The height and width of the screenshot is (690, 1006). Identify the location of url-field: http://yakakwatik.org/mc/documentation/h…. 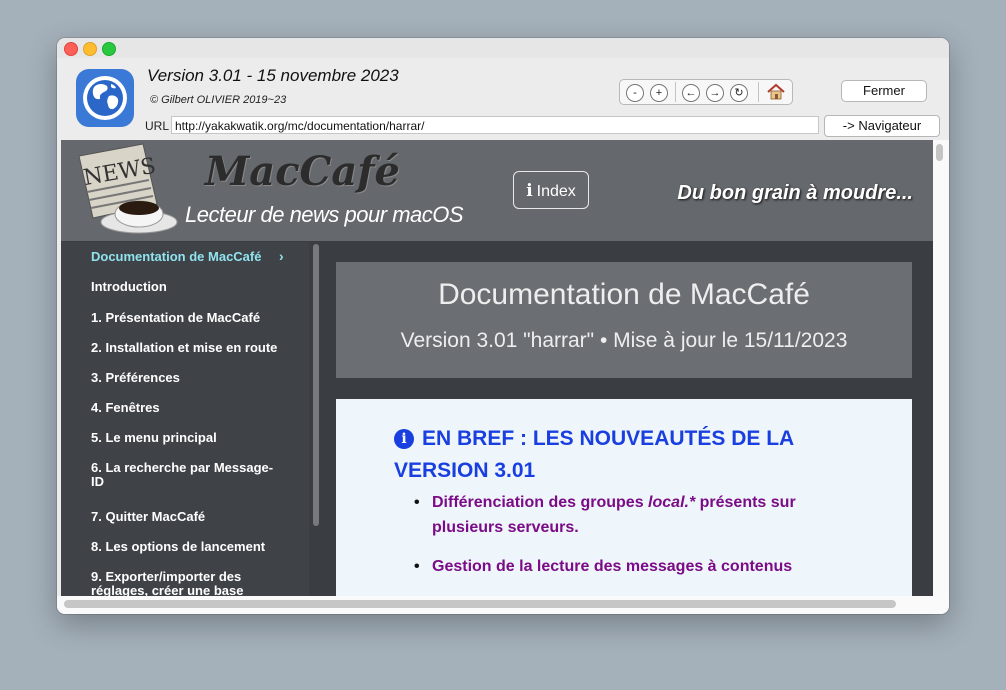
(495, 125).